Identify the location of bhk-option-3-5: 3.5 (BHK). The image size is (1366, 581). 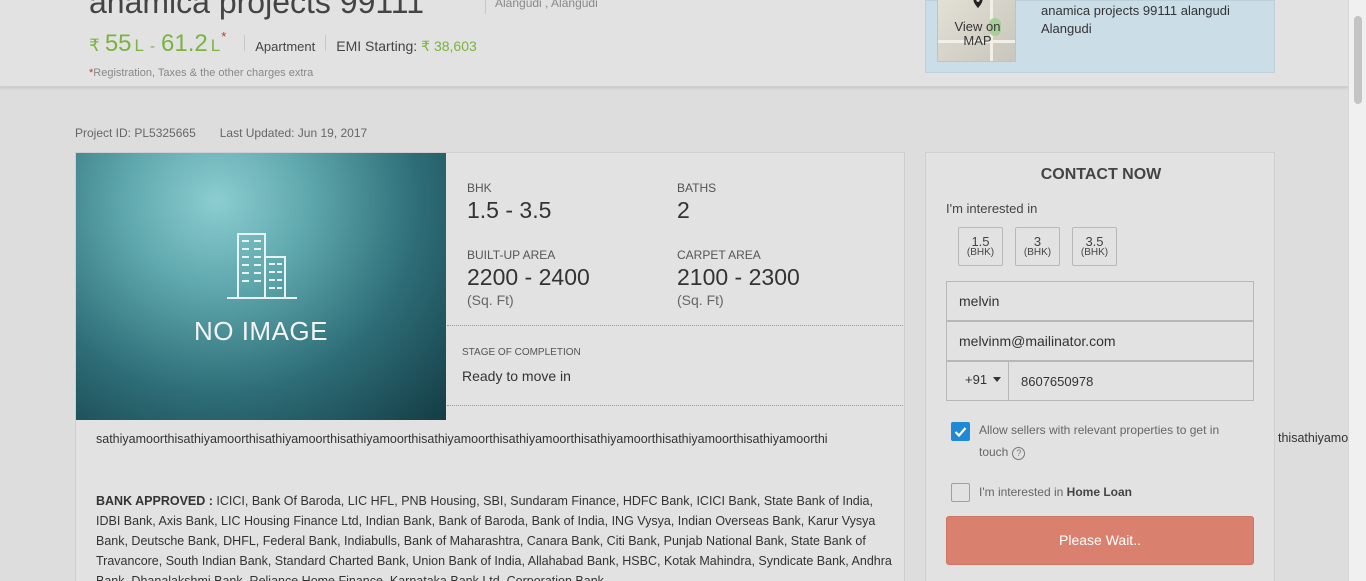
(1094, 246).